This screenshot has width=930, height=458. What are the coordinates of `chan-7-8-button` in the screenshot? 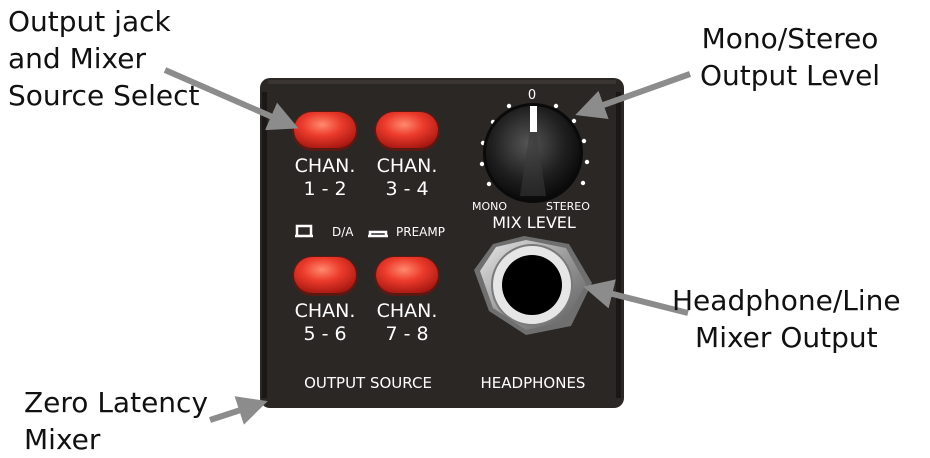 It's located at (407, 276).